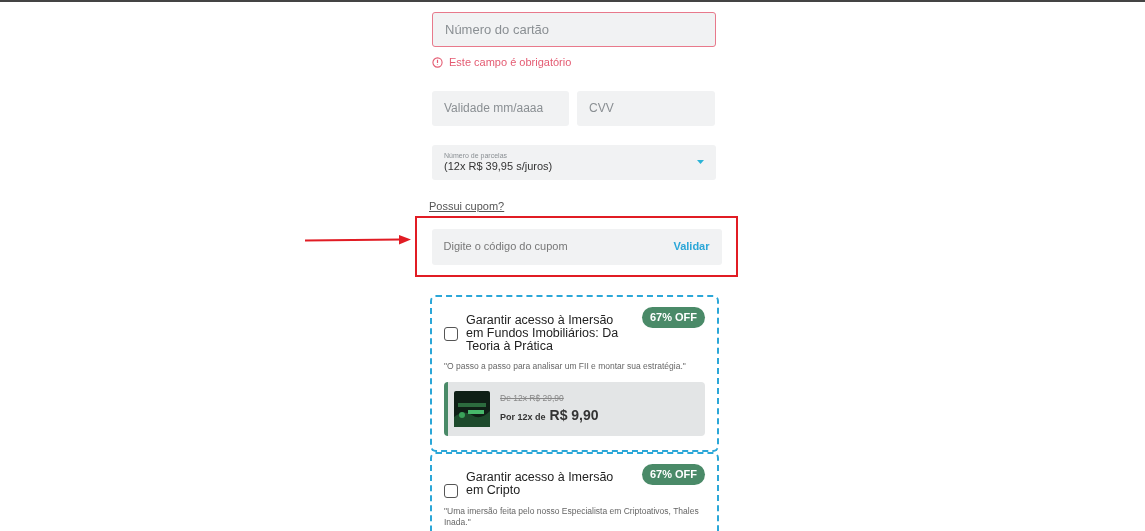 This screenshot has width=1145, height=531. What do you see at coordinates (700, 162) in the screenshot?
I see `caret-icon` at bounding box center [700, 162].